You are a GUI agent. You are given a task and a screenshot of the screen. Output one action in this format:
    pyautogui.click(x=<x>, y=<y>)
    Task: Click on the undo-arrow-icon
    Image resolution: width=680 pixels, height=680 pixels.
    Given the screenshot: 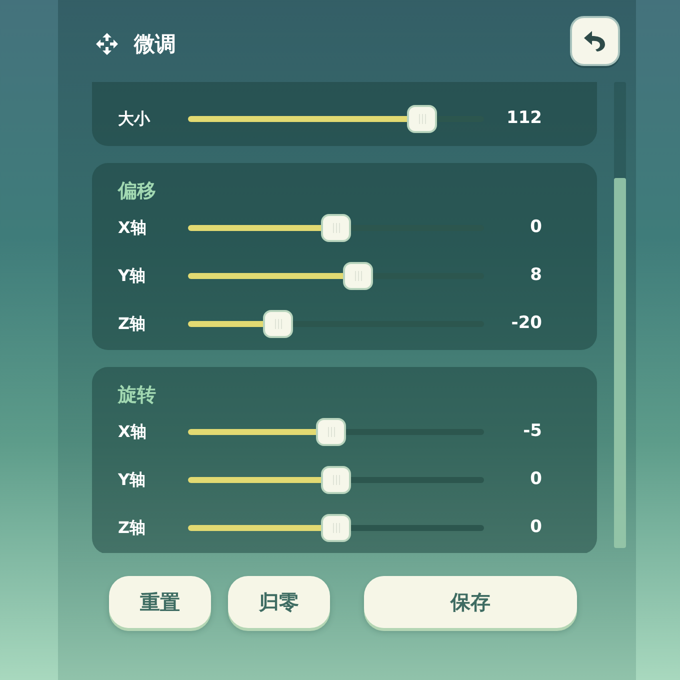 What is the action you would take?
    pyautogui.click(x=595, y=41)
    